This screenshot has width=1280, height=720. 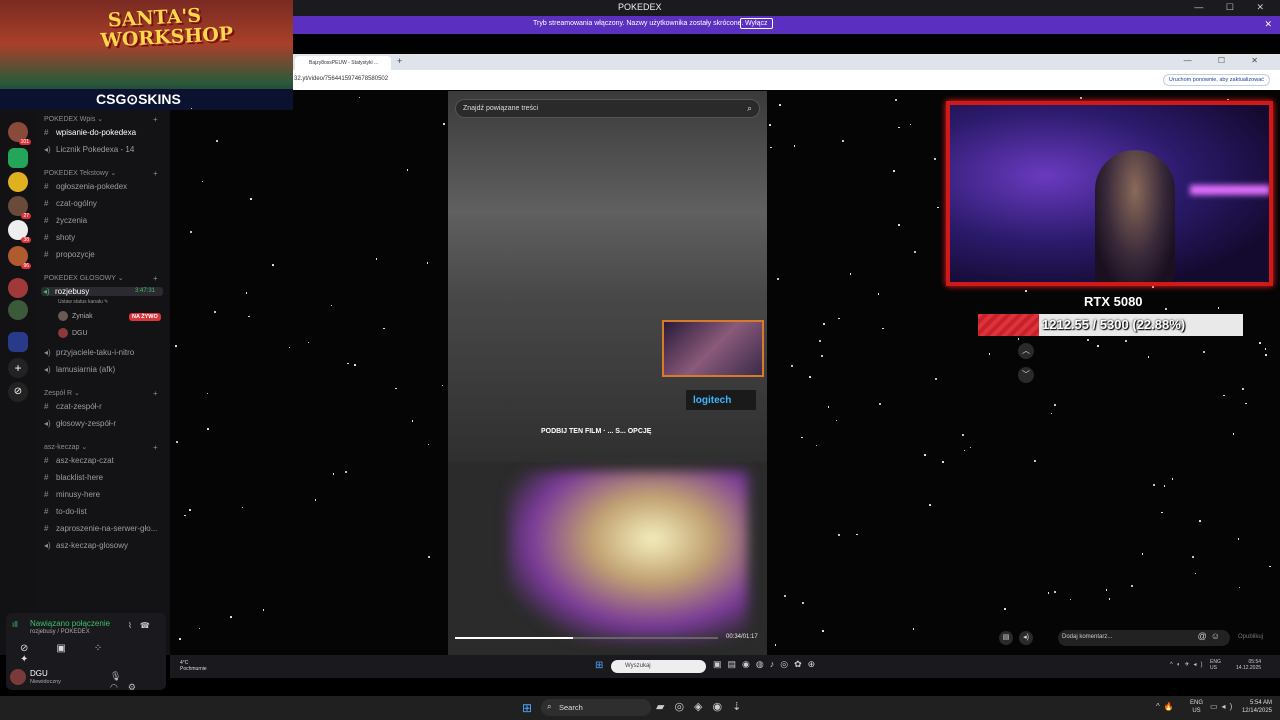 What do you see at coordinates (93, 654) in the screenshot?
I see `voice-action-buttons: ⊘▣⁘✦` at bounding box center [93, 654].